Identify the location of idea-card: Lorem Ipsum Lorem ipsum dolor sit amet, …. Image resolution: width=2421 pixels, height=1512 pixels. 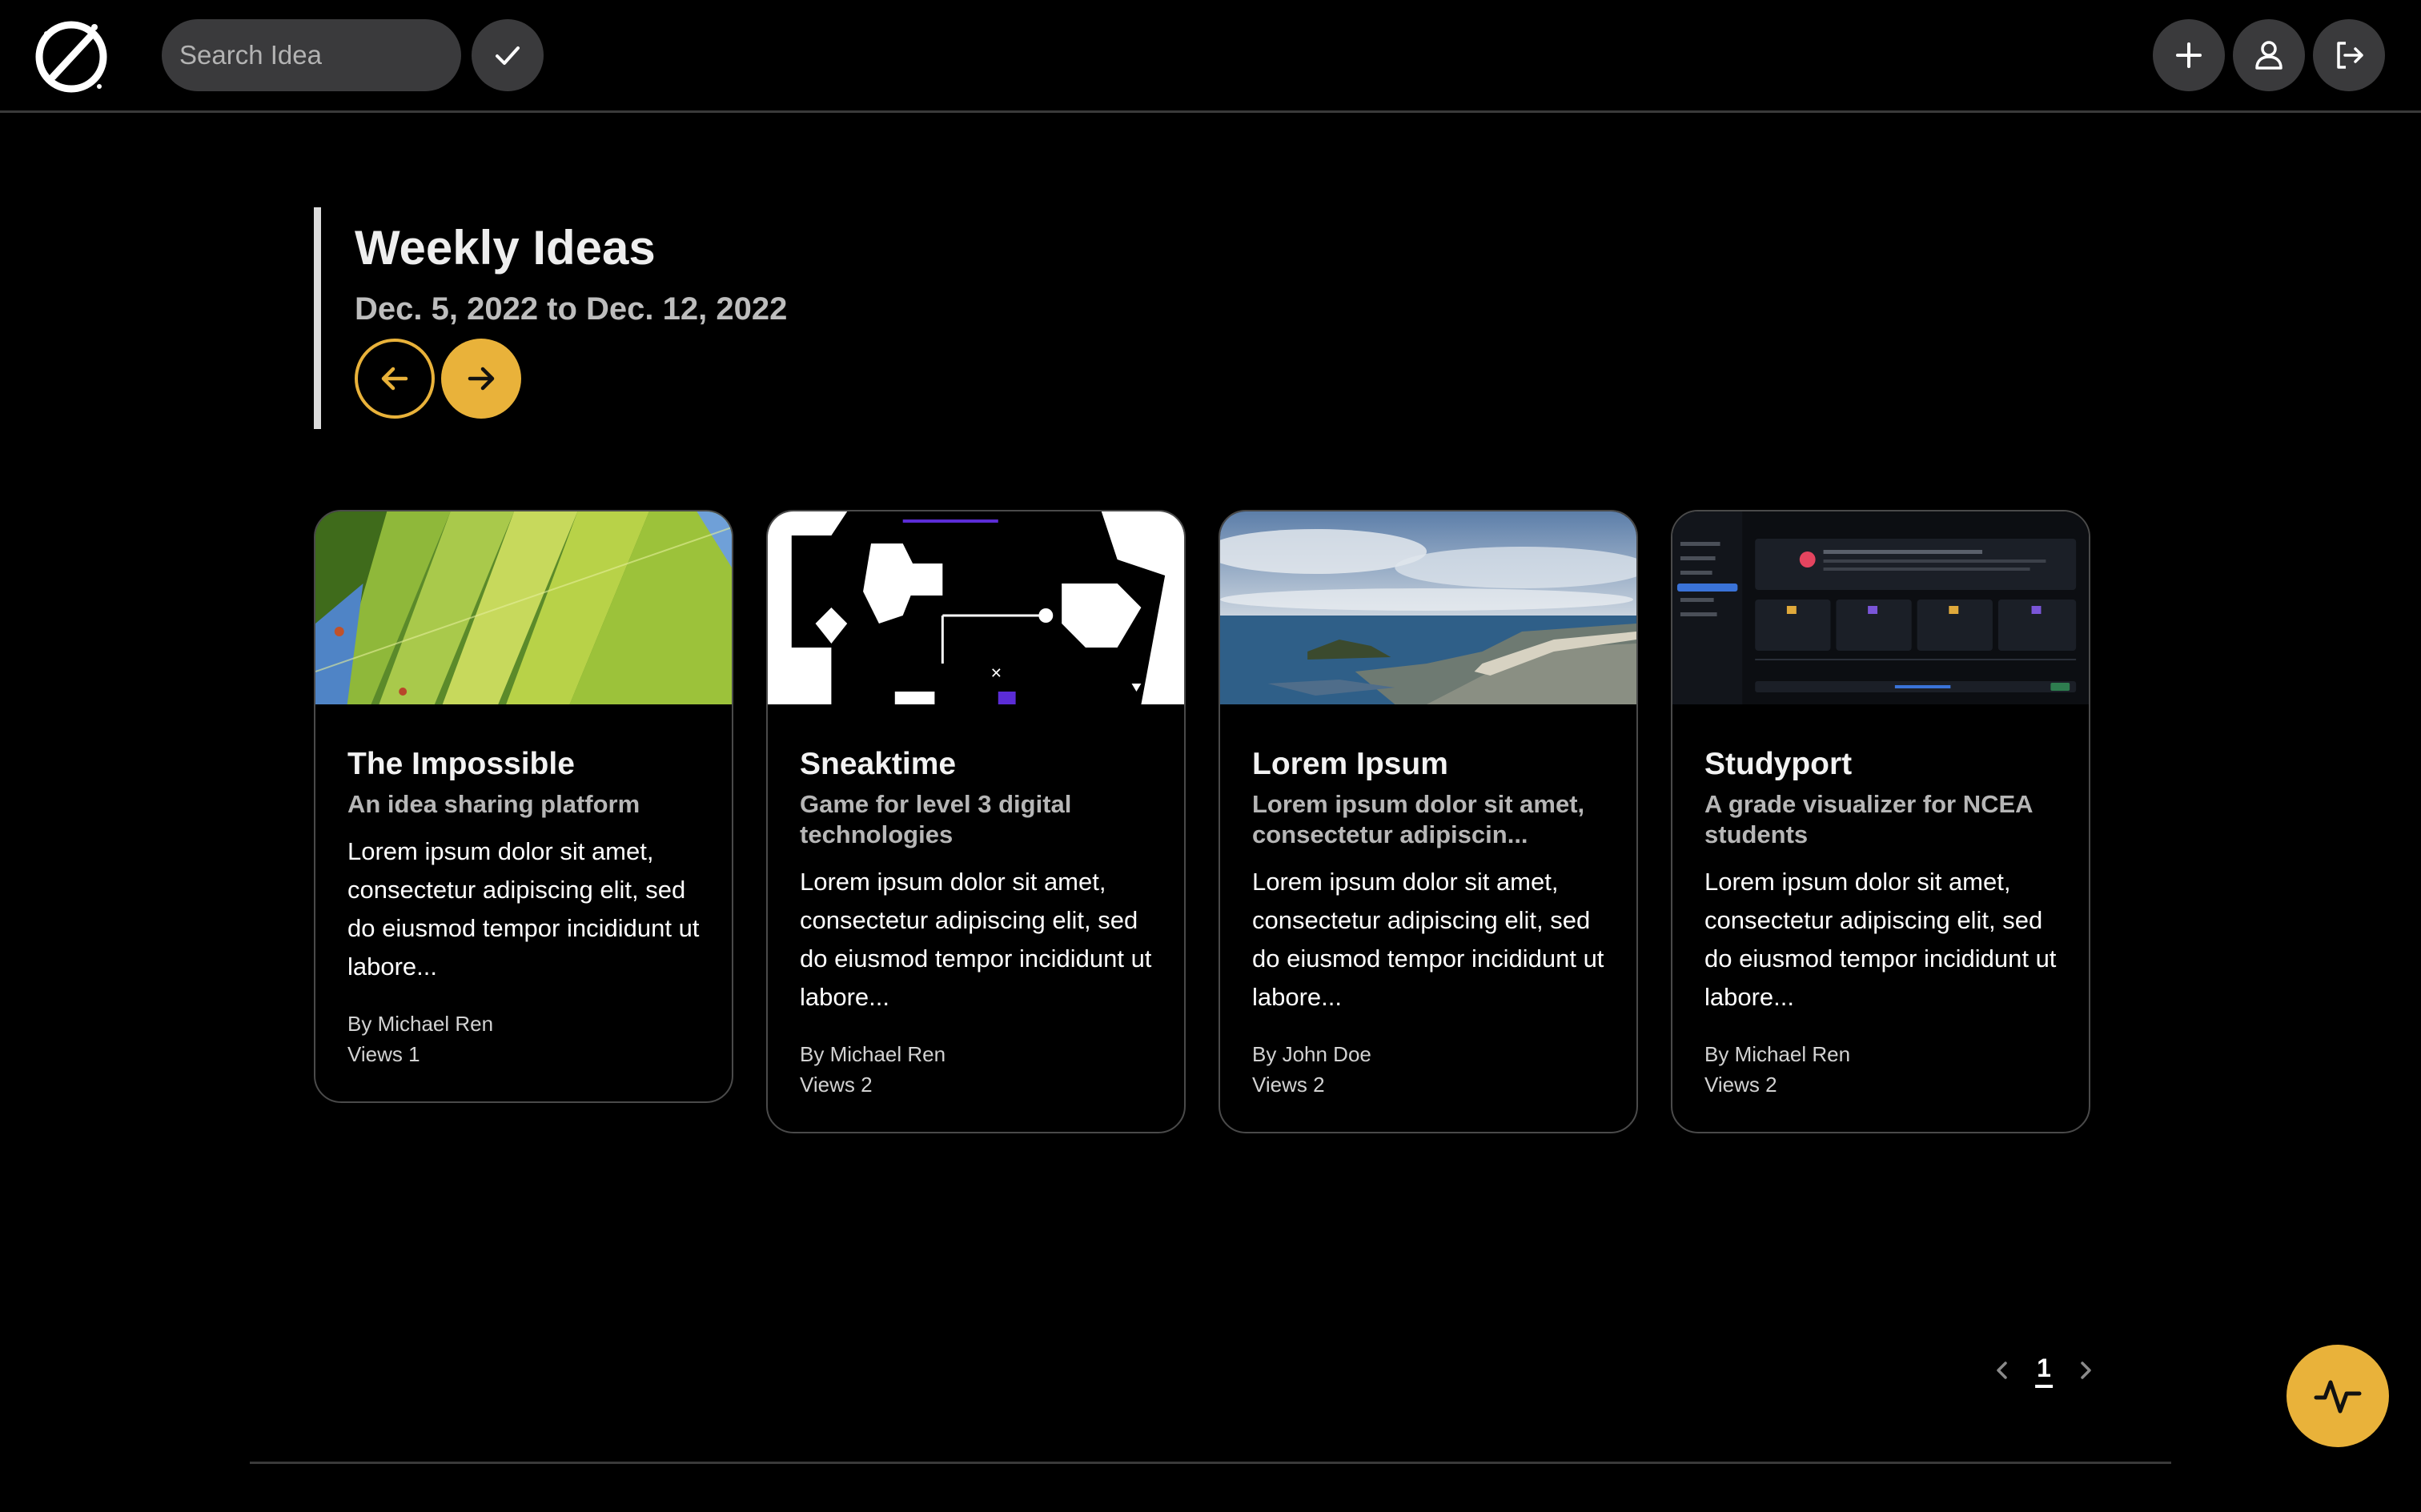
(1428, 822).